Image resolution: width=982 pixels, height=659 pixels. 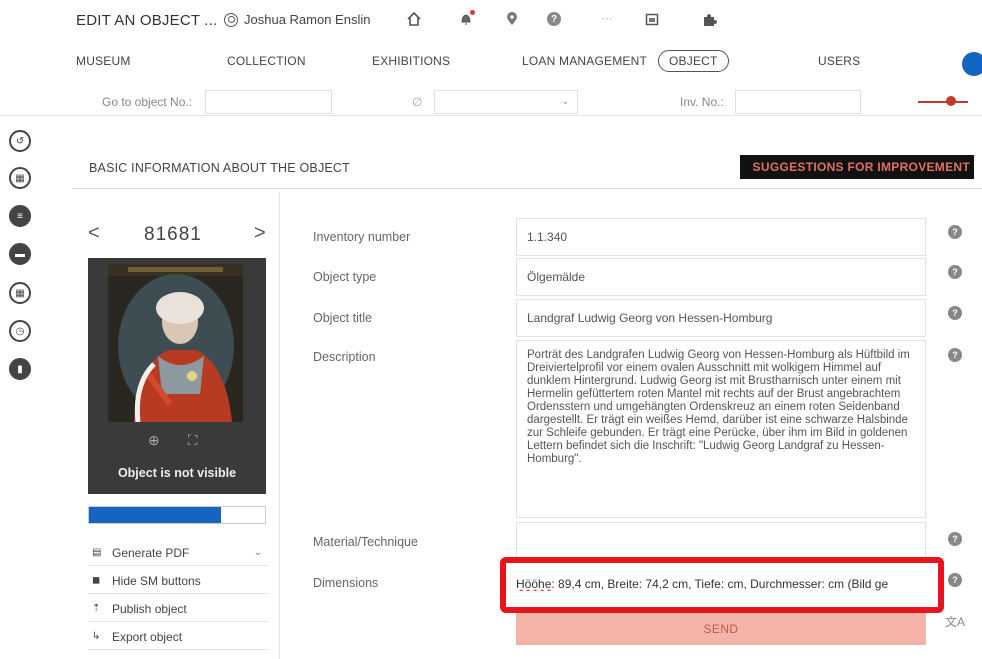 I want to click on fullscreen-icon: ⛶, so click(x=193, y=440).